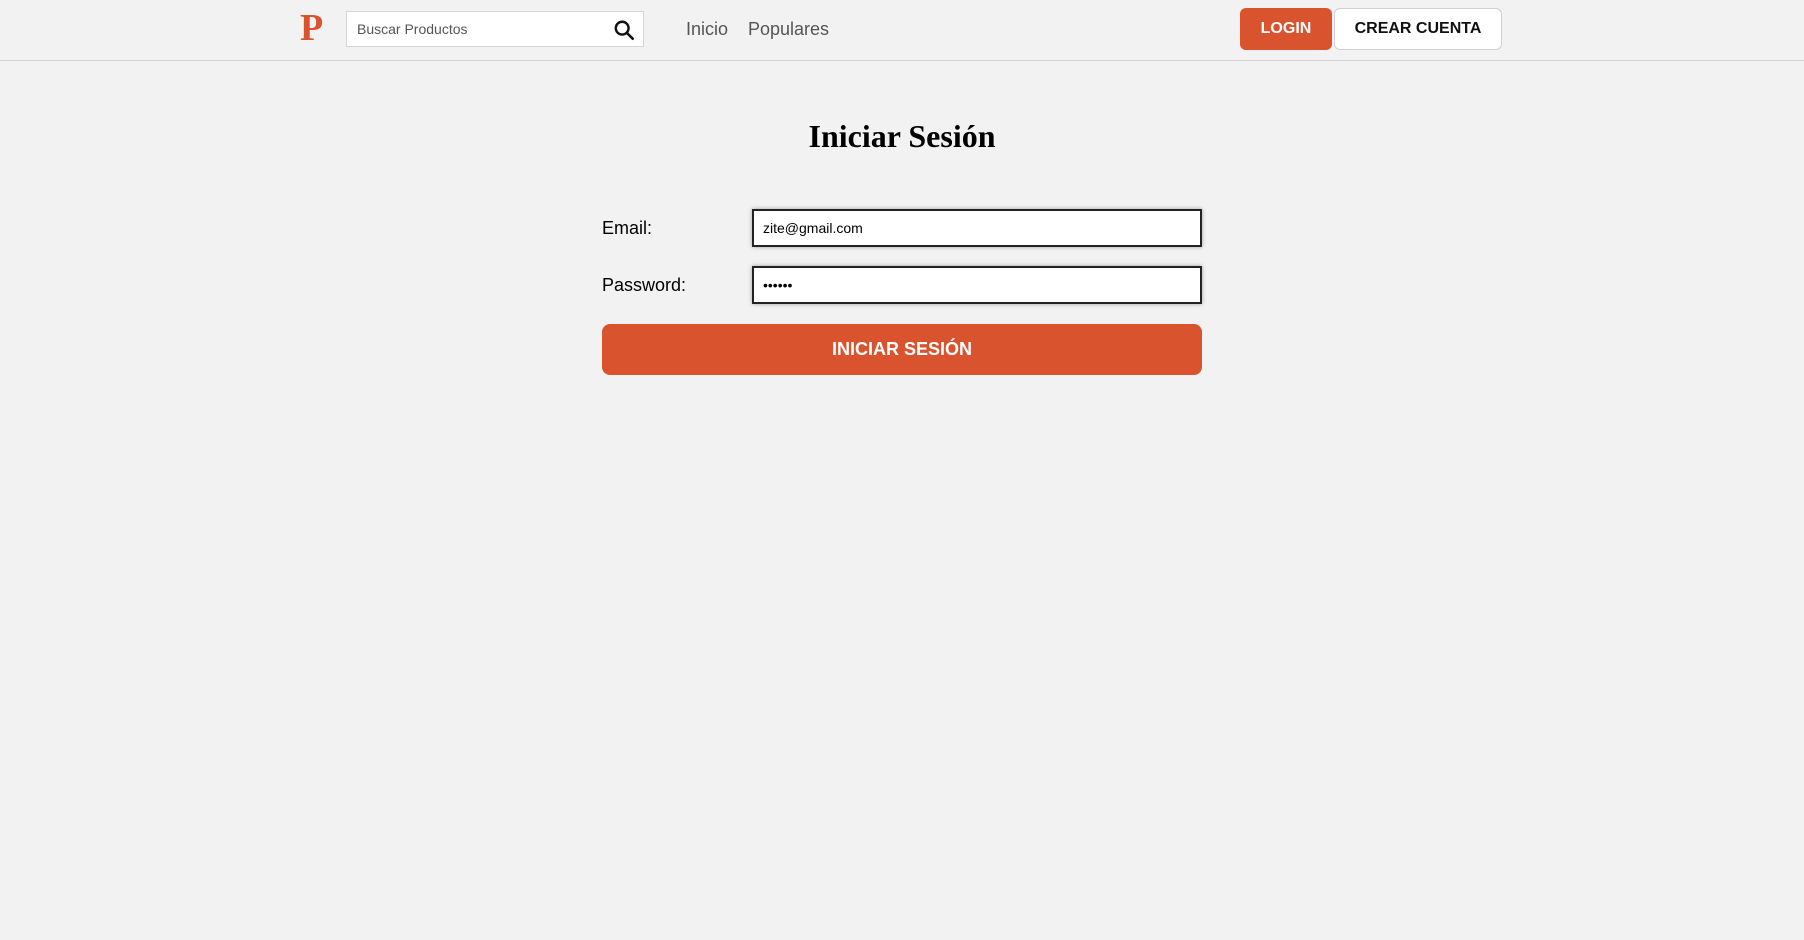  I want to click on password-label: Password:, so click(644, 285).